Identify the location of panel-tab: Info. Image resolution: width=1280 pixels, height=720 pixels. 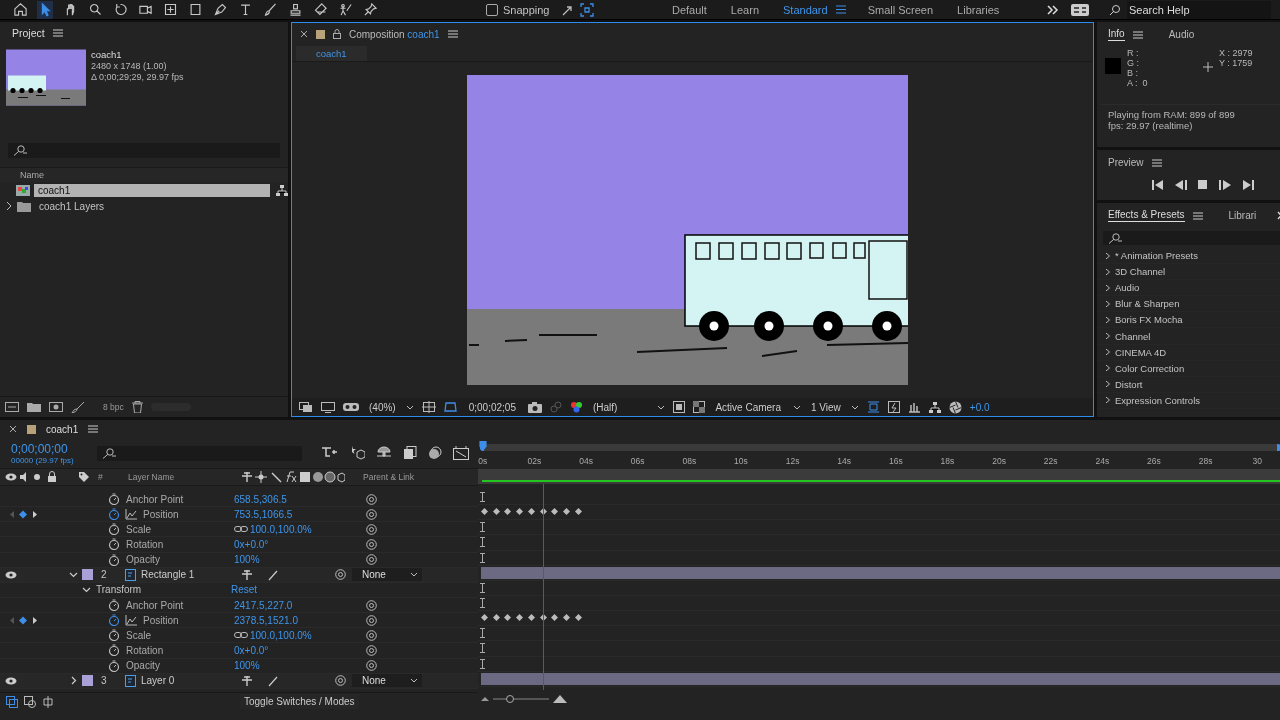
(1116, 34).